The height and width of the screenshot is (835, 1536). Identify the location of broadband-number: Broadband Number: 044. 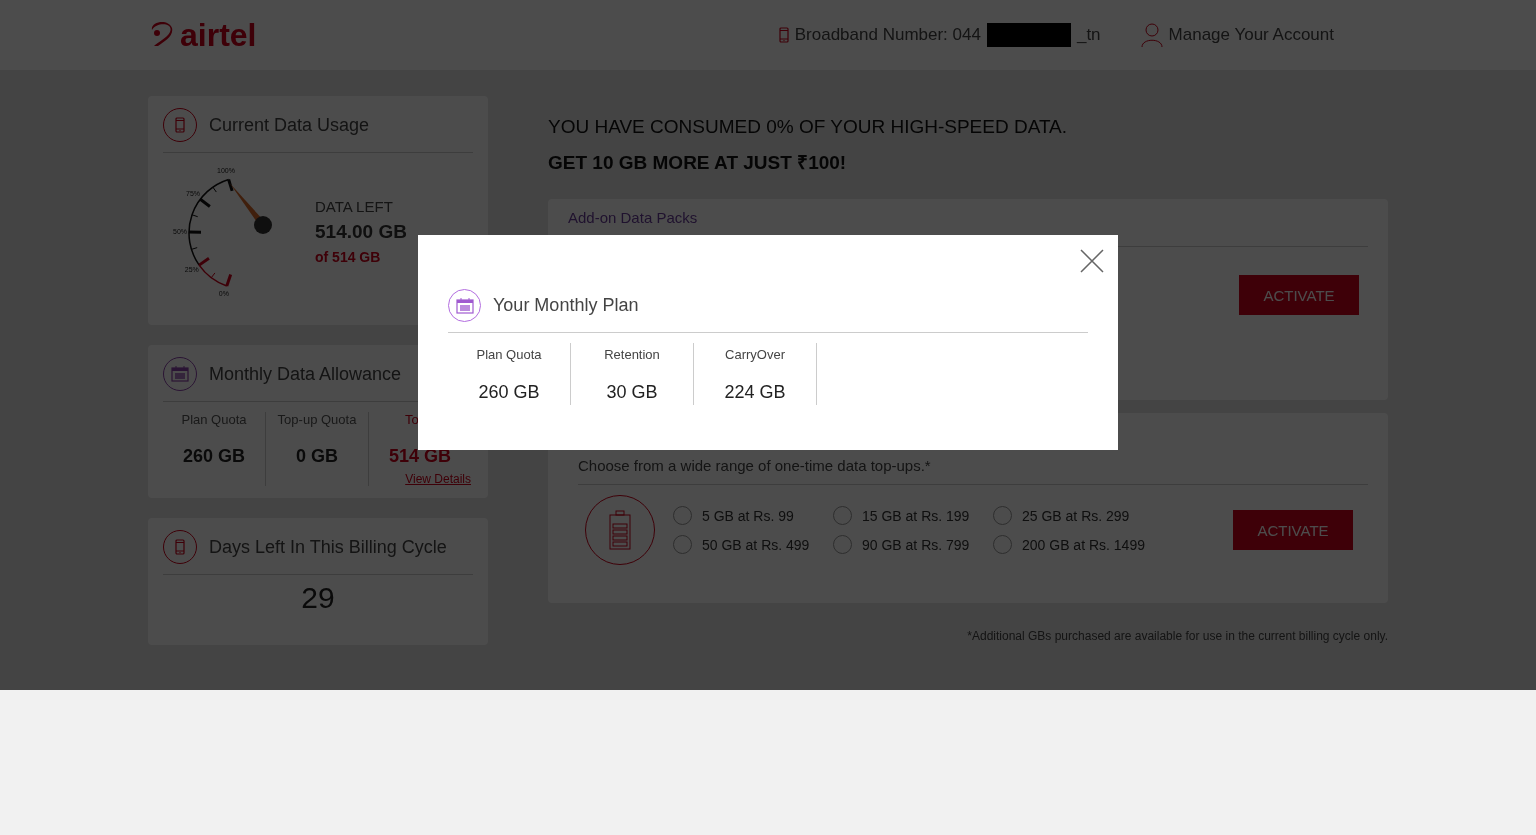
(887, 35).